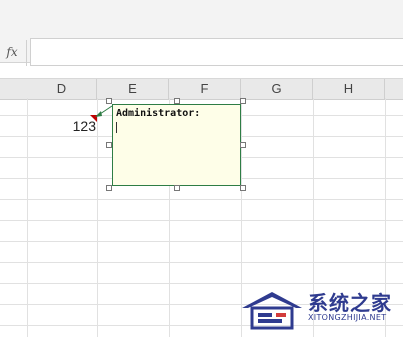 Image resolution: width=403 pixels, height=337 pixels. I want to click on resize-handle-bottom-right, so click(243, 188).